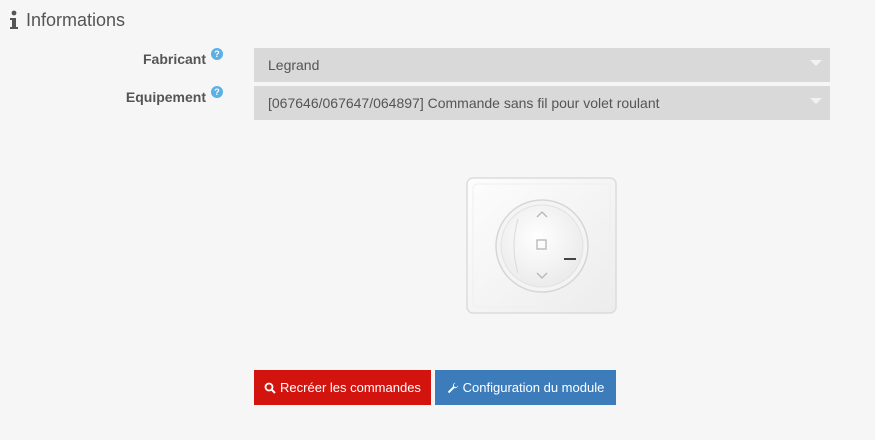 The width and height of the screenshot is (875, 440). I want to click on module-configuration-button: Configuration du module, so click(525, 387).